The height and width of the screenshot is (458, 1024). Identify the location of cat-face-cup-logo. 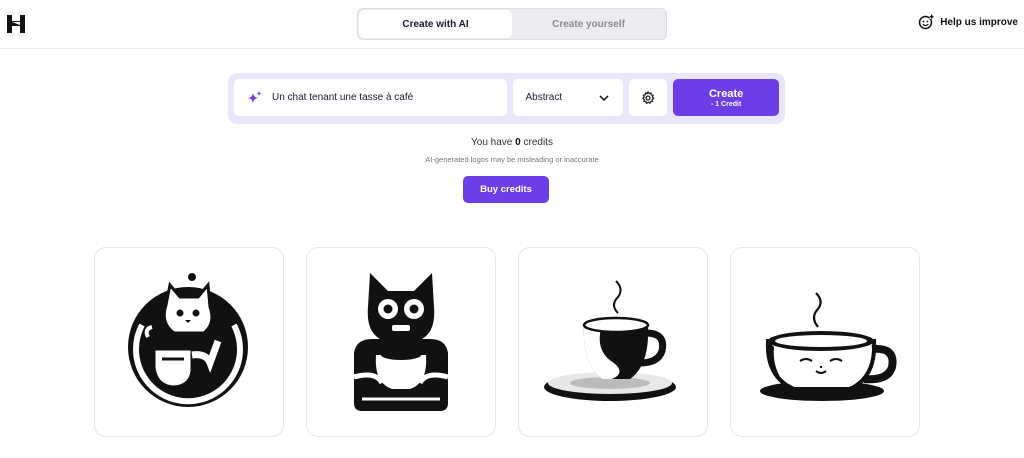
(828, 346).